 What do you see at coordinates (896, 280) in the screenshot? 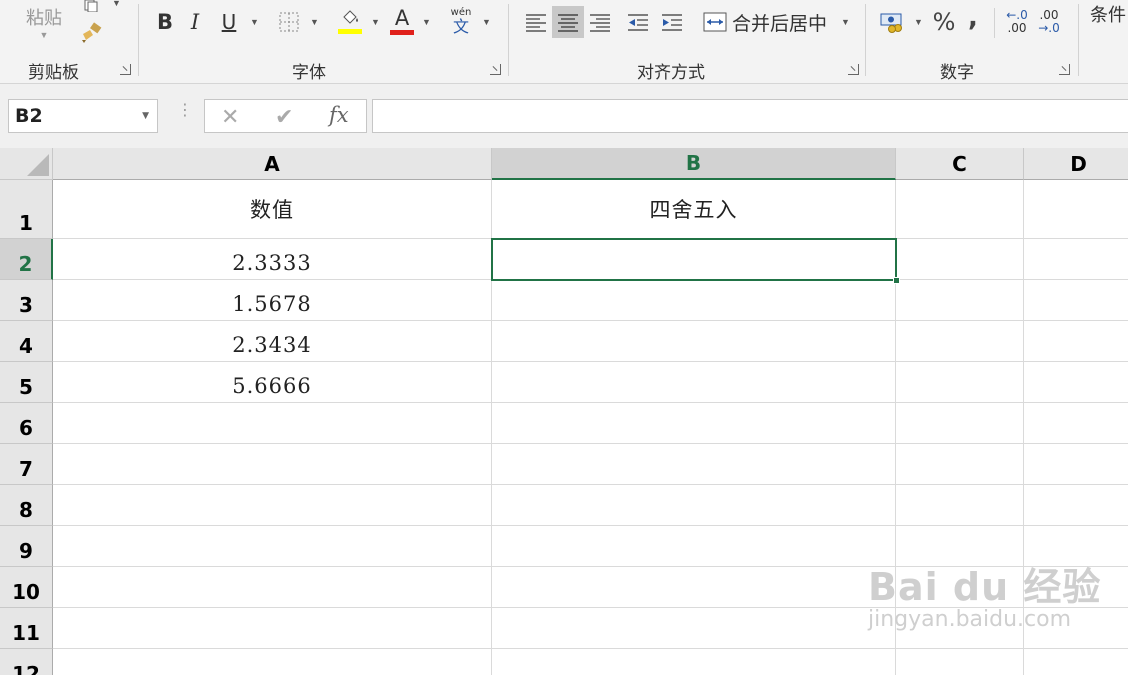
I see `fill-handle` at bounding box center [896, 280].